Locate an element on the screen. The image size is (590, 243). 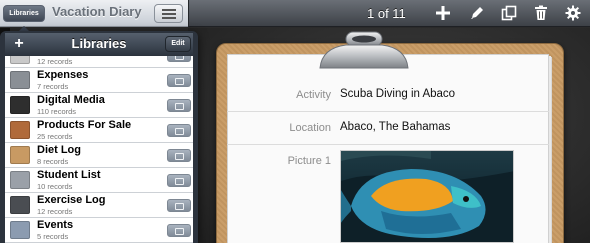
library-name: Products For Sale is located at coordinates (84, 125).